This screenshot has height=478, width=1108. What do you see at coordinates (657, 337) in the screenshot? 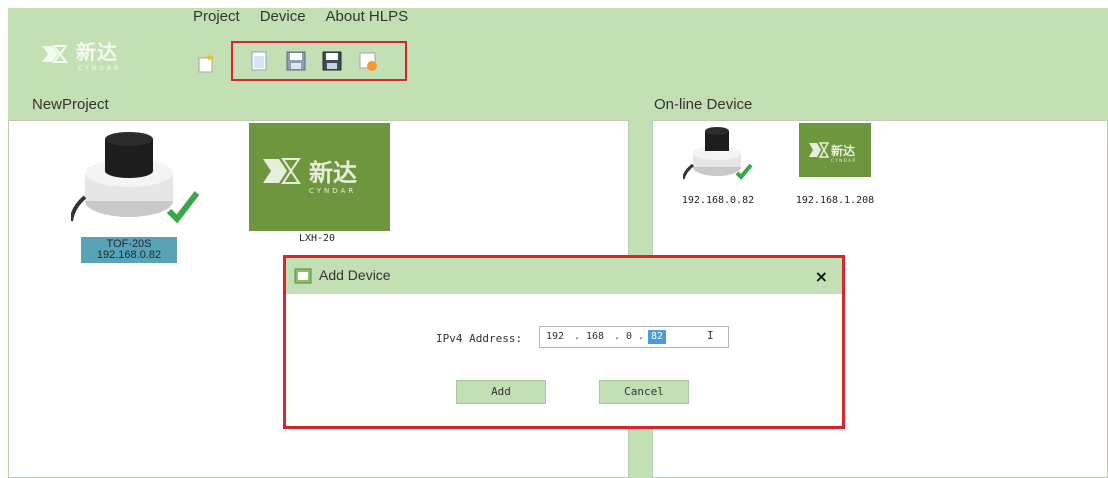
I see `ip-octet-selected: 82` at bounding box center [657, 337].